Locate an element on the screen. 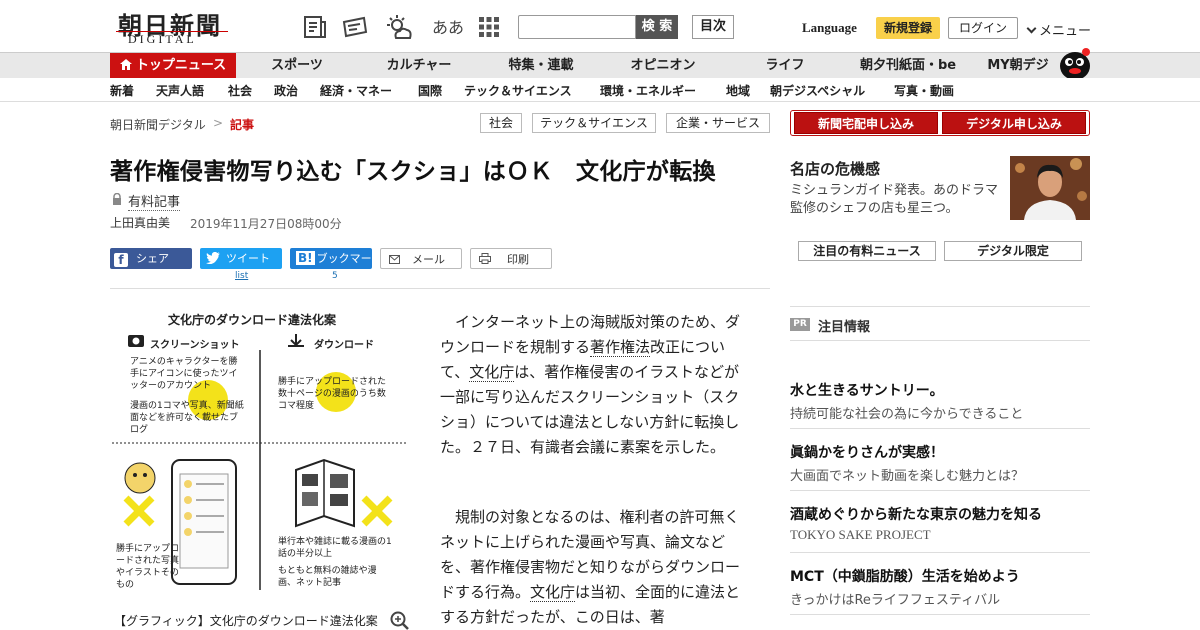 The height and width of the screenshot is (630, 1200). login-button: ログイン is located at coordinates (983, 28).